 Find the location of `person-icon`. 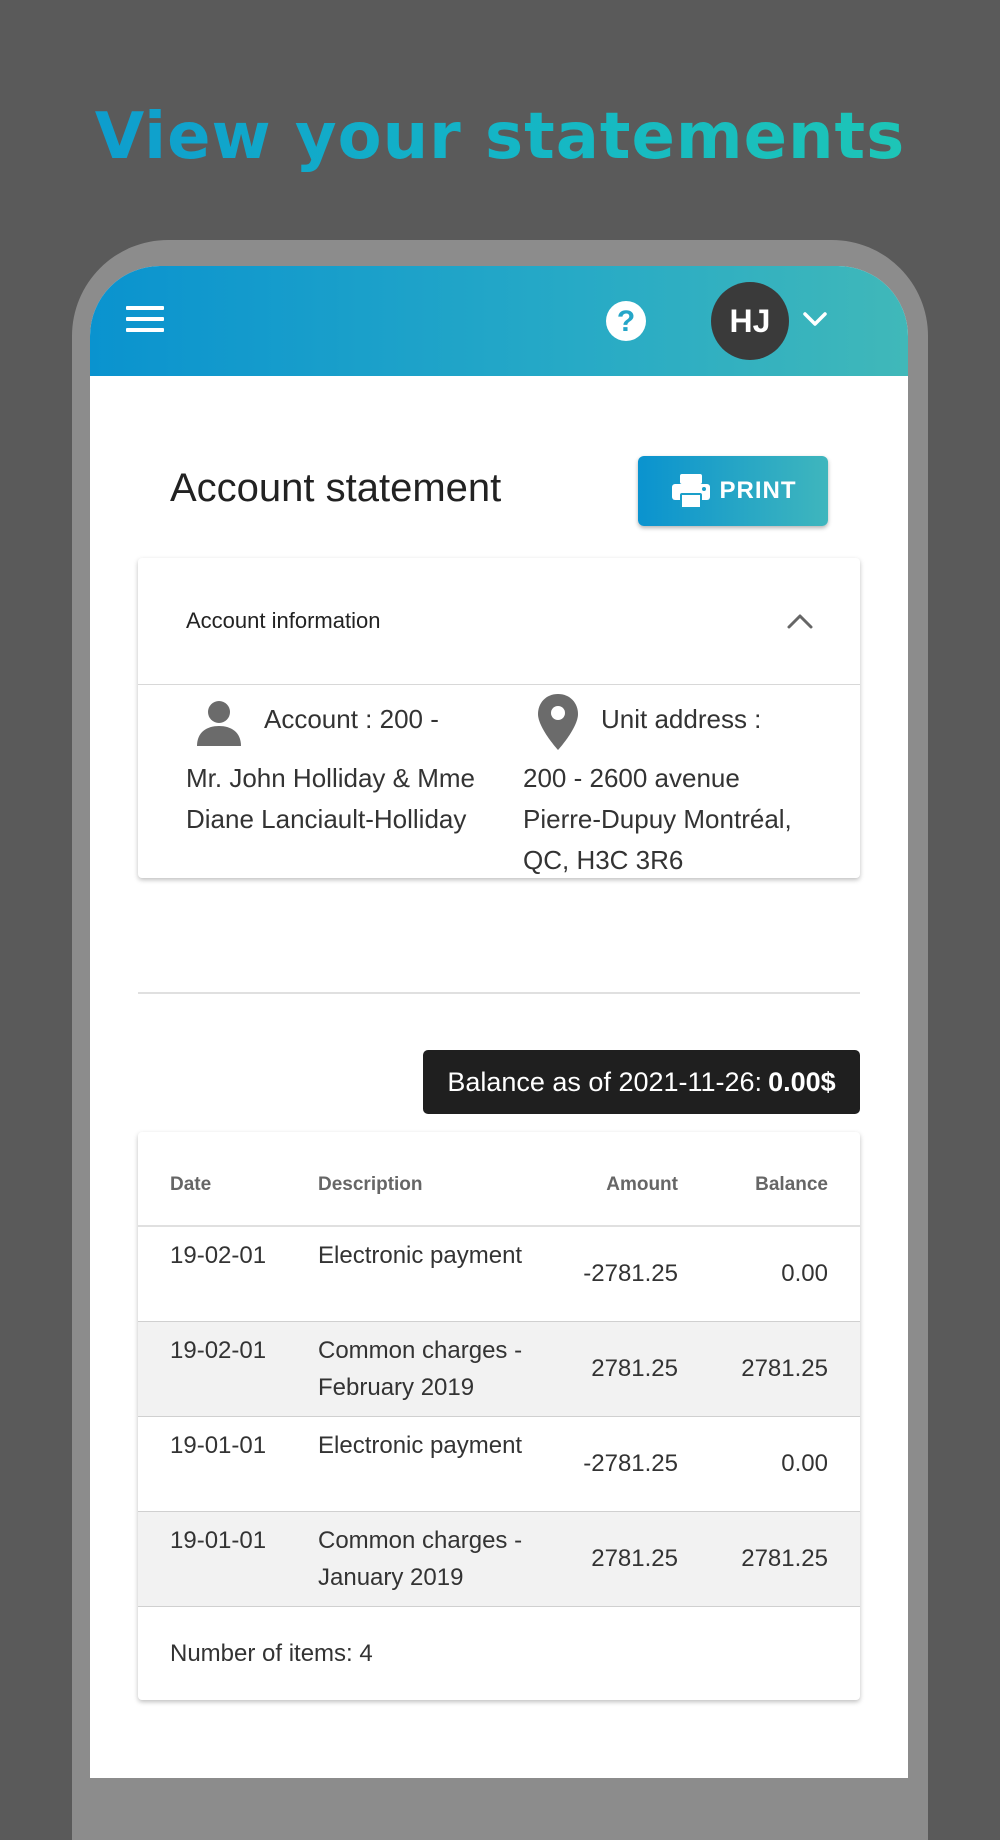

person-icon is located at coordinates (219, 723).